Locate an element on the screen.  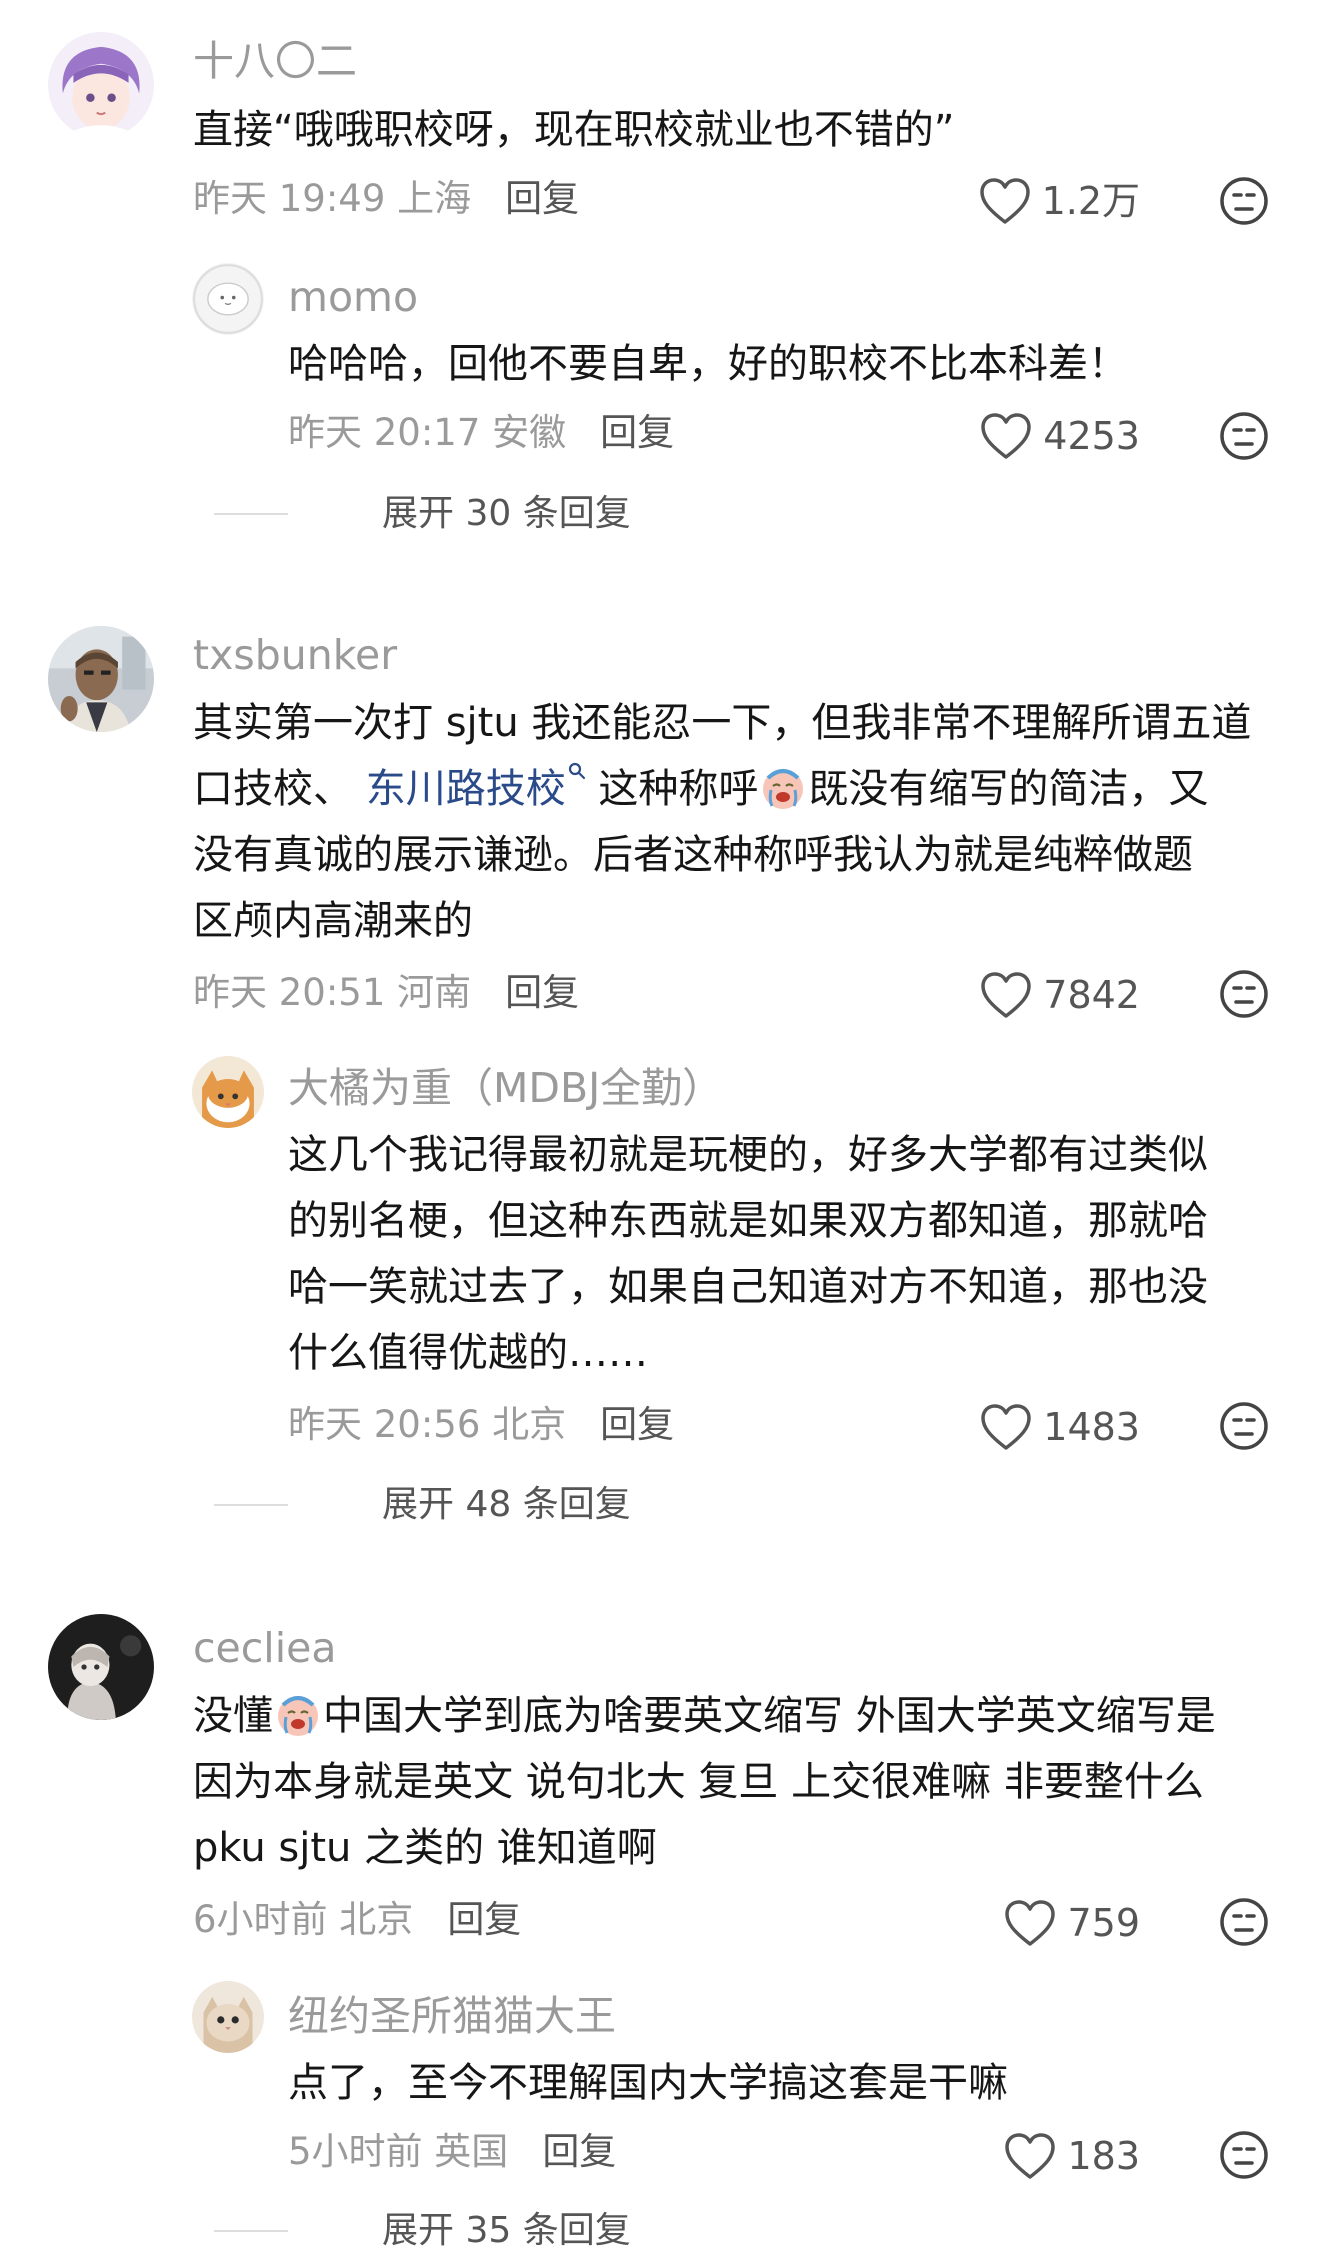
comment-text-segment: 这种称呼 is located at coordinates (672, 789).